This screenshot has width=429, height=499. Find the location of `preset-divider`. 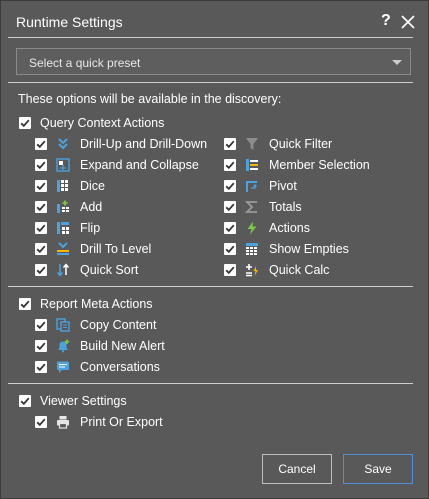

preset-divider is located at coordinates (210, 82).